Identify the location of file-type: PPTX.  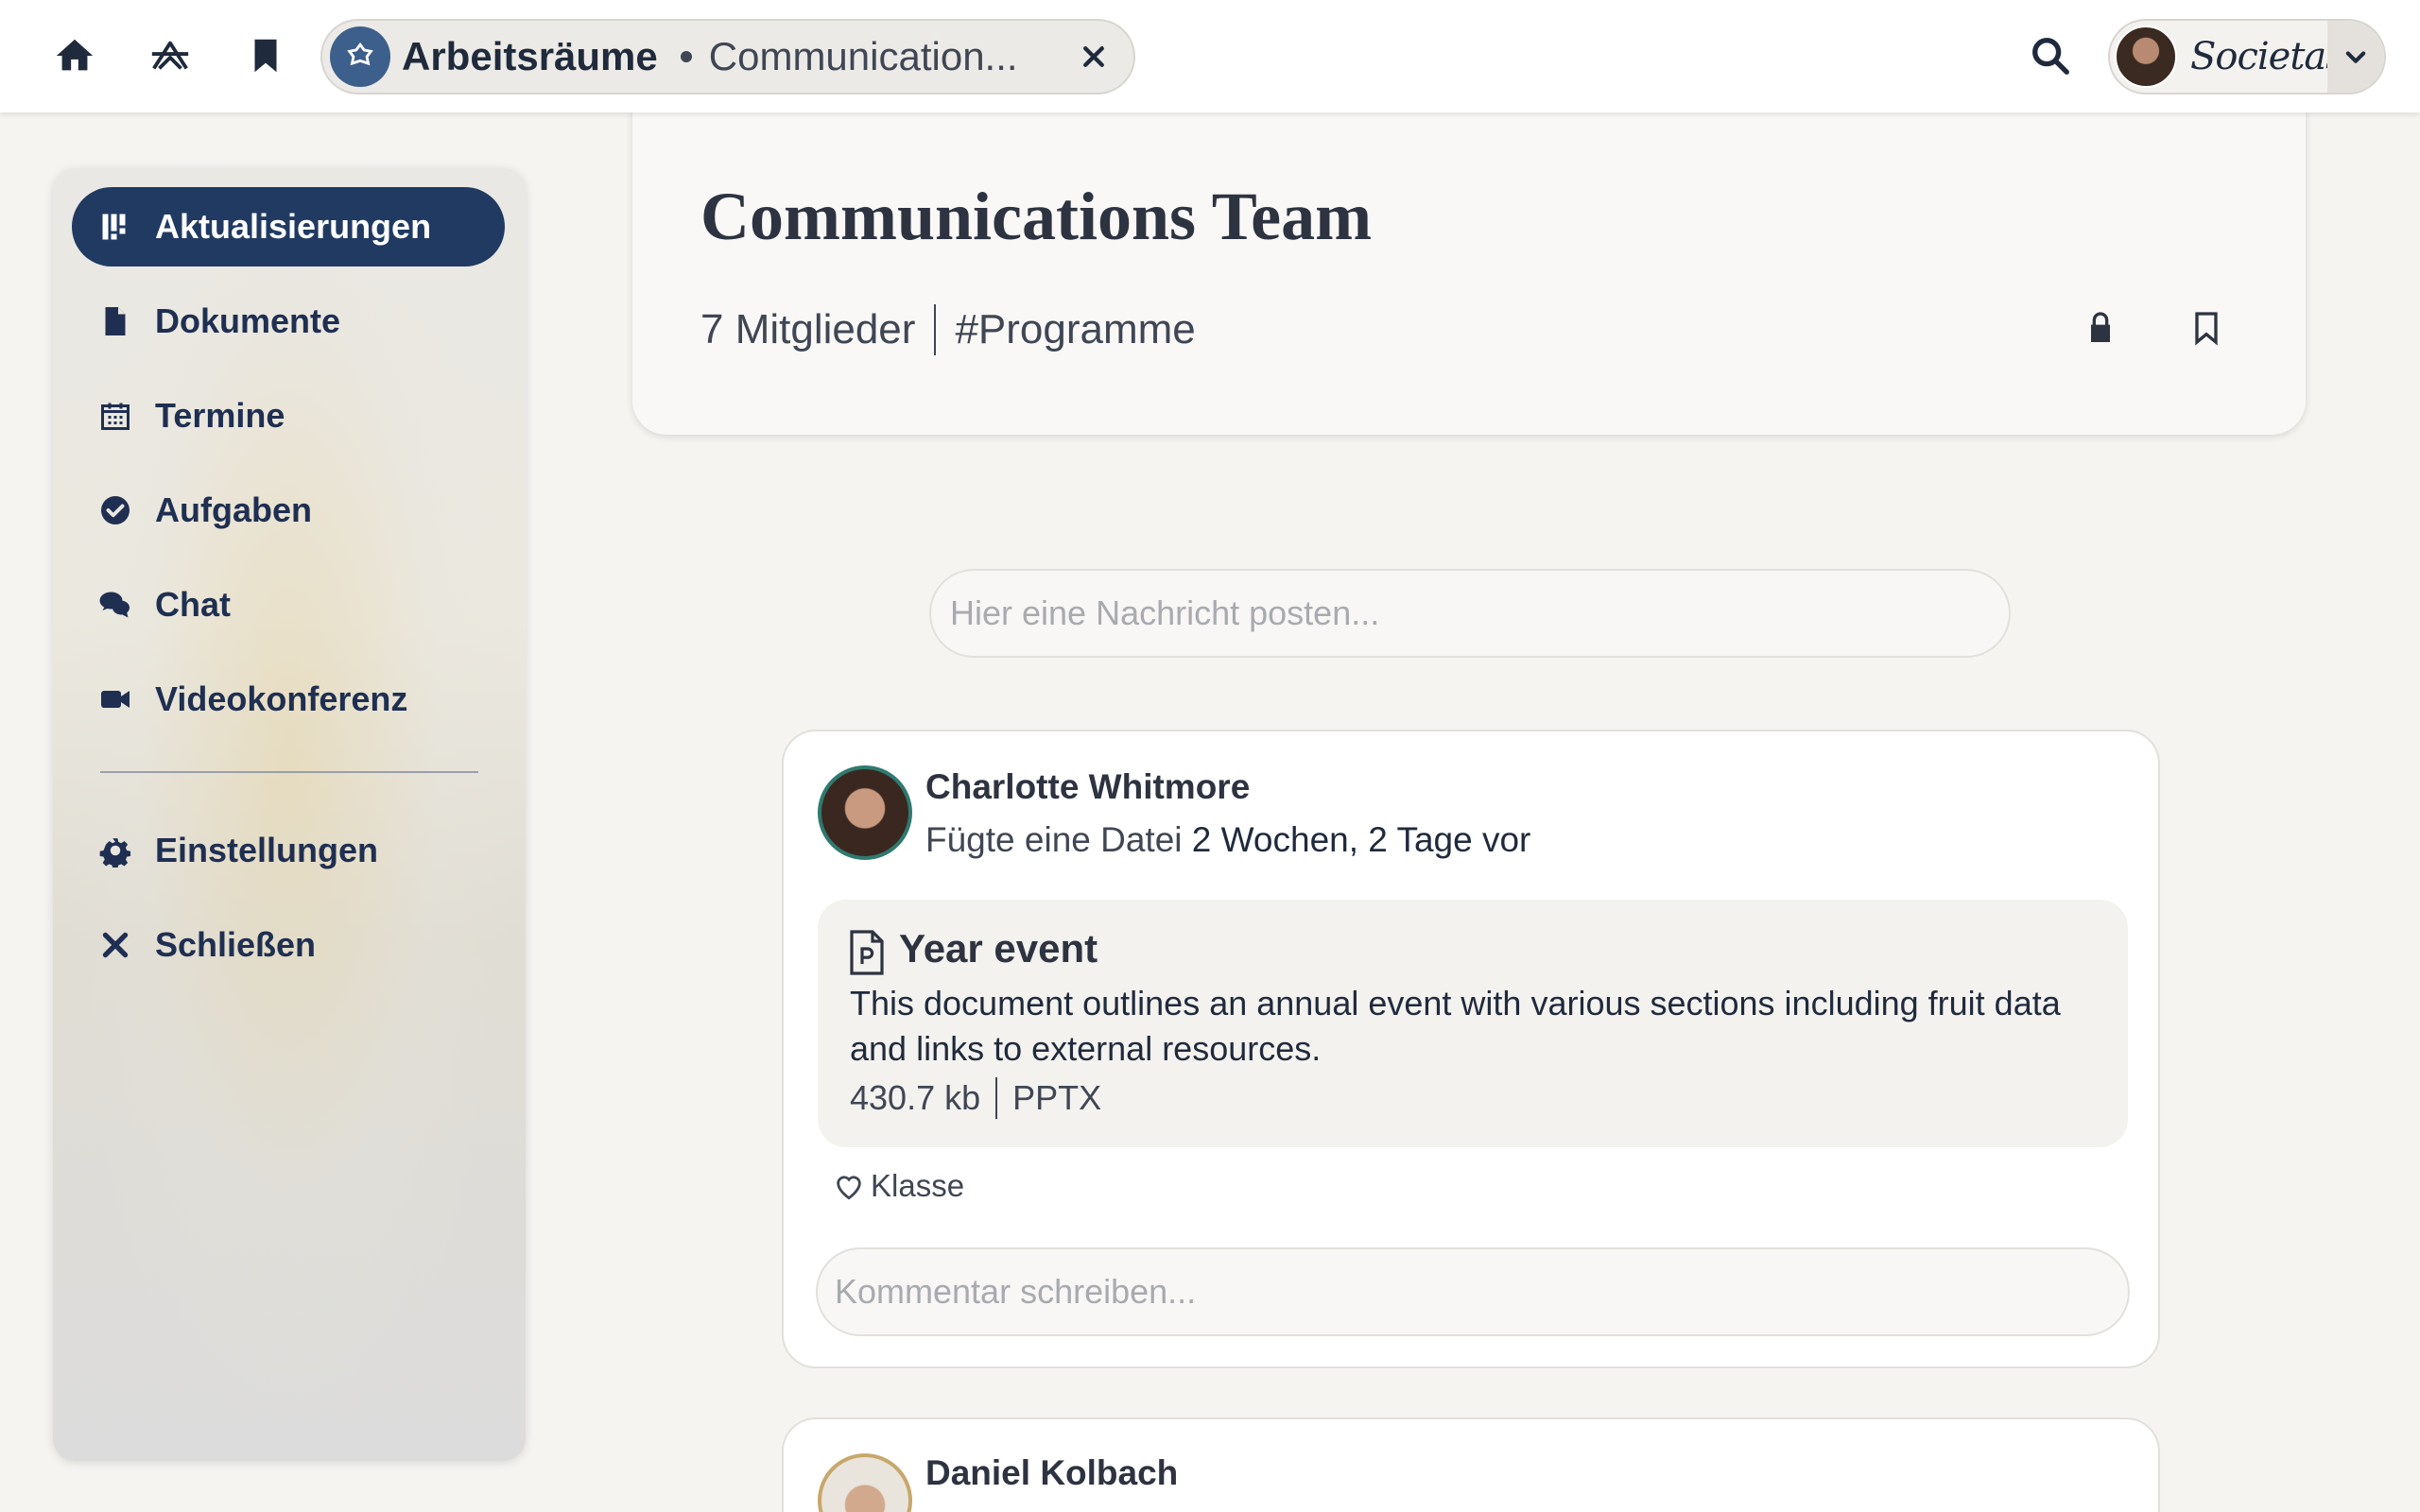
(1057, 1097).